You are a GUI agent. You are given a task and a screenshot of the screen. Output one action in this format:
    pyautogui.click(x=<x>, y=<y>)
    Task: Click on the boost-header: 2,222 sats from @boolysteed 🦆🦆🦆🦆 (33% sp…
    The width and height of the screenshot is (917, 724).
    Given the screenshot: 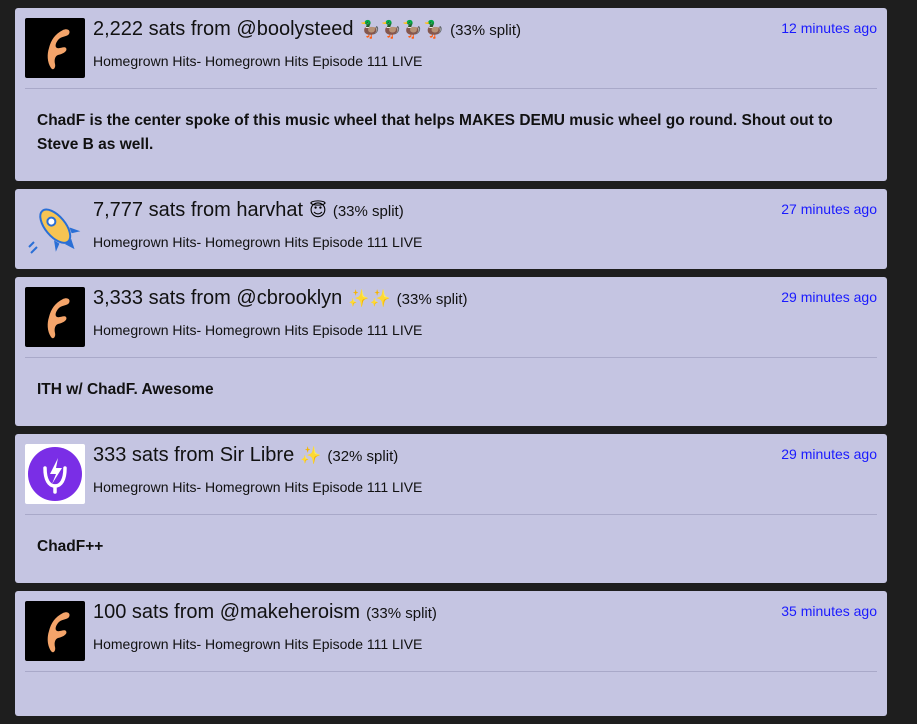 What is the action you would take?
    pyautogui.click(x=451, y=48)
    